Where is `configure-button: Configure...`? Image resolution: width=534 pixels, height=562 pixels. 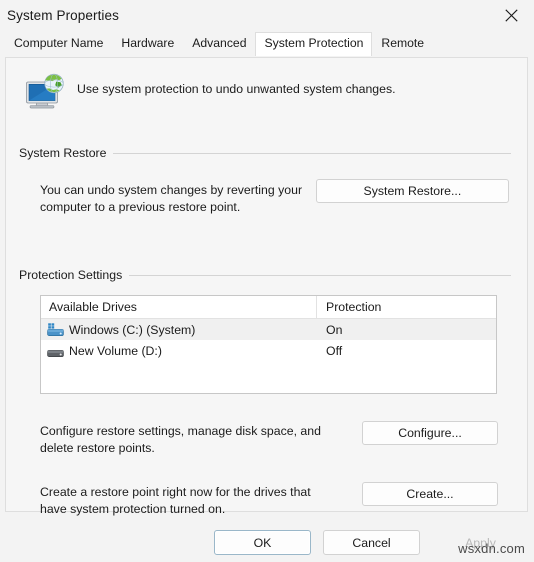
configure-button: Configure... is located at coordinates (430, 433).